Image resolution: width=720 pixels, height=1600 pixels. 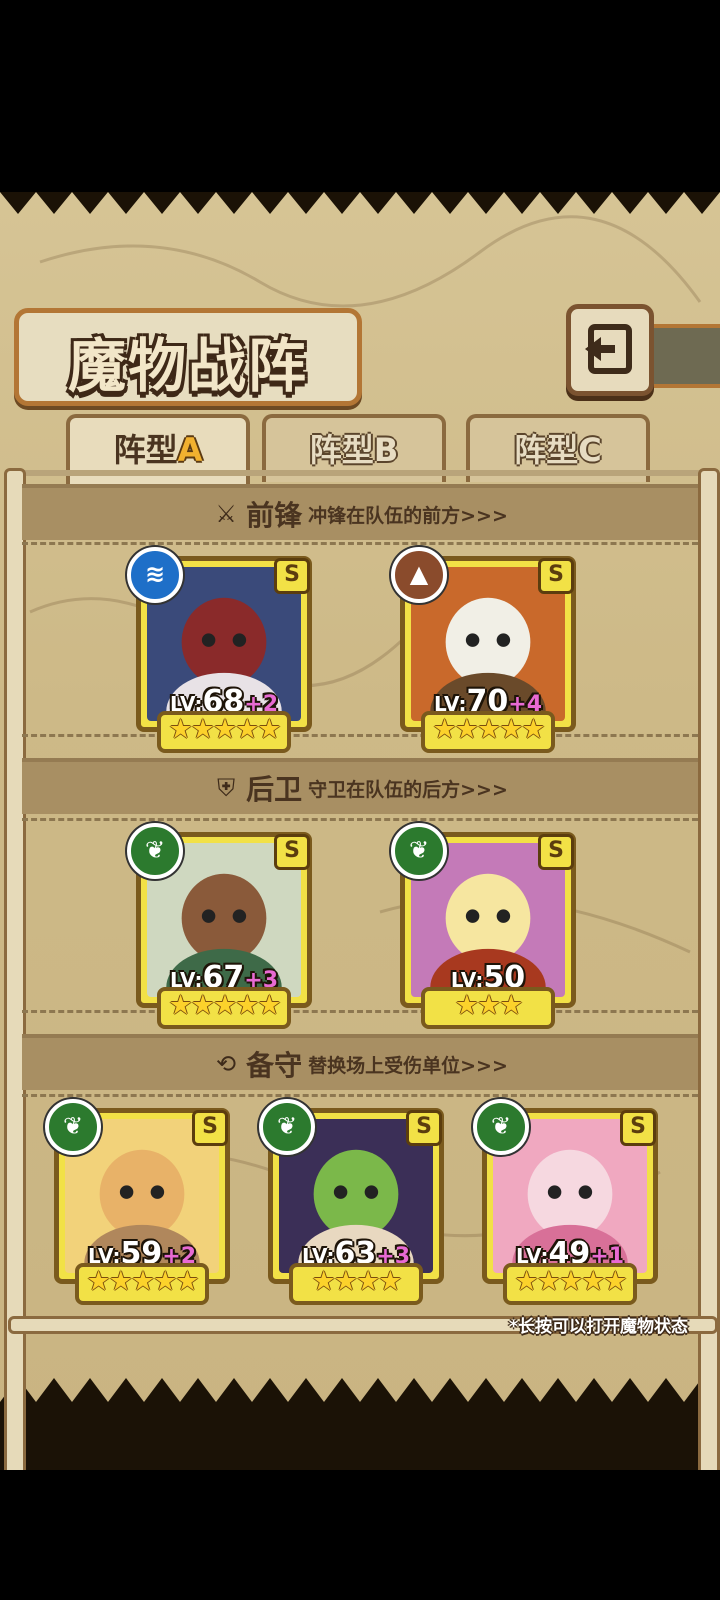 What do you see at coordinates (137, 1202) in the screenshot?
I see `unit-card: S ❦ LV:59+2 ★★★★★` at bounding box center [137, 1202].